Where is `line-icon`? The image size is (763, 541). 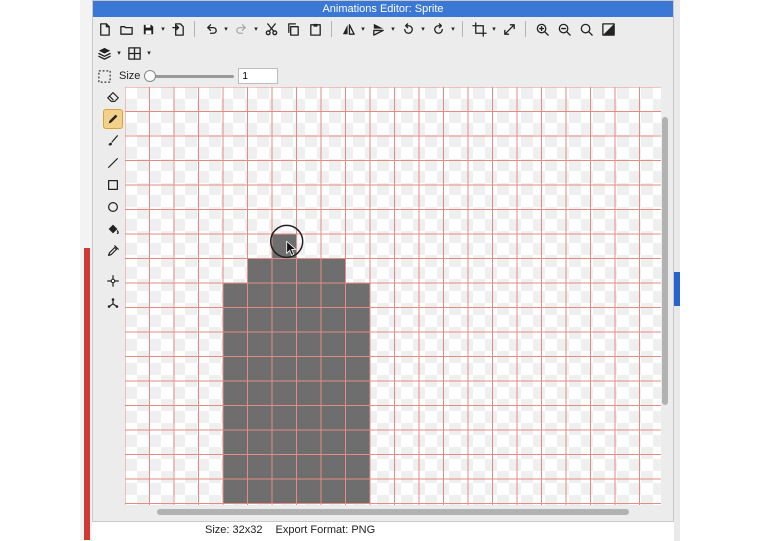 line-icon is located at coordinates (113, 163).